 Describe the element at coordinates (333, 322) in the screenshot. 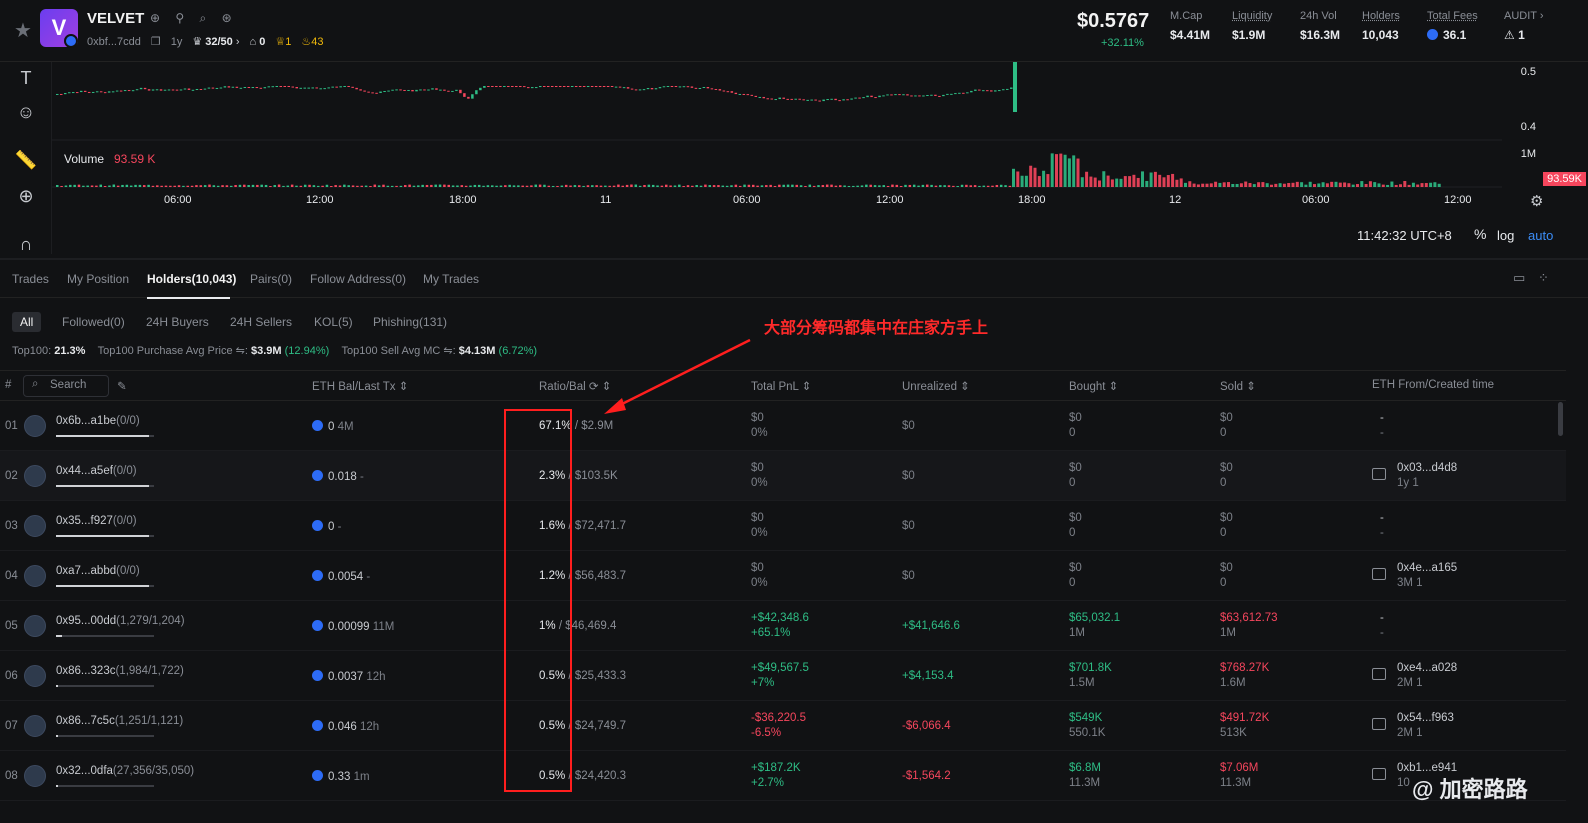

I see `filter-kol: KOL(5)` at that location.